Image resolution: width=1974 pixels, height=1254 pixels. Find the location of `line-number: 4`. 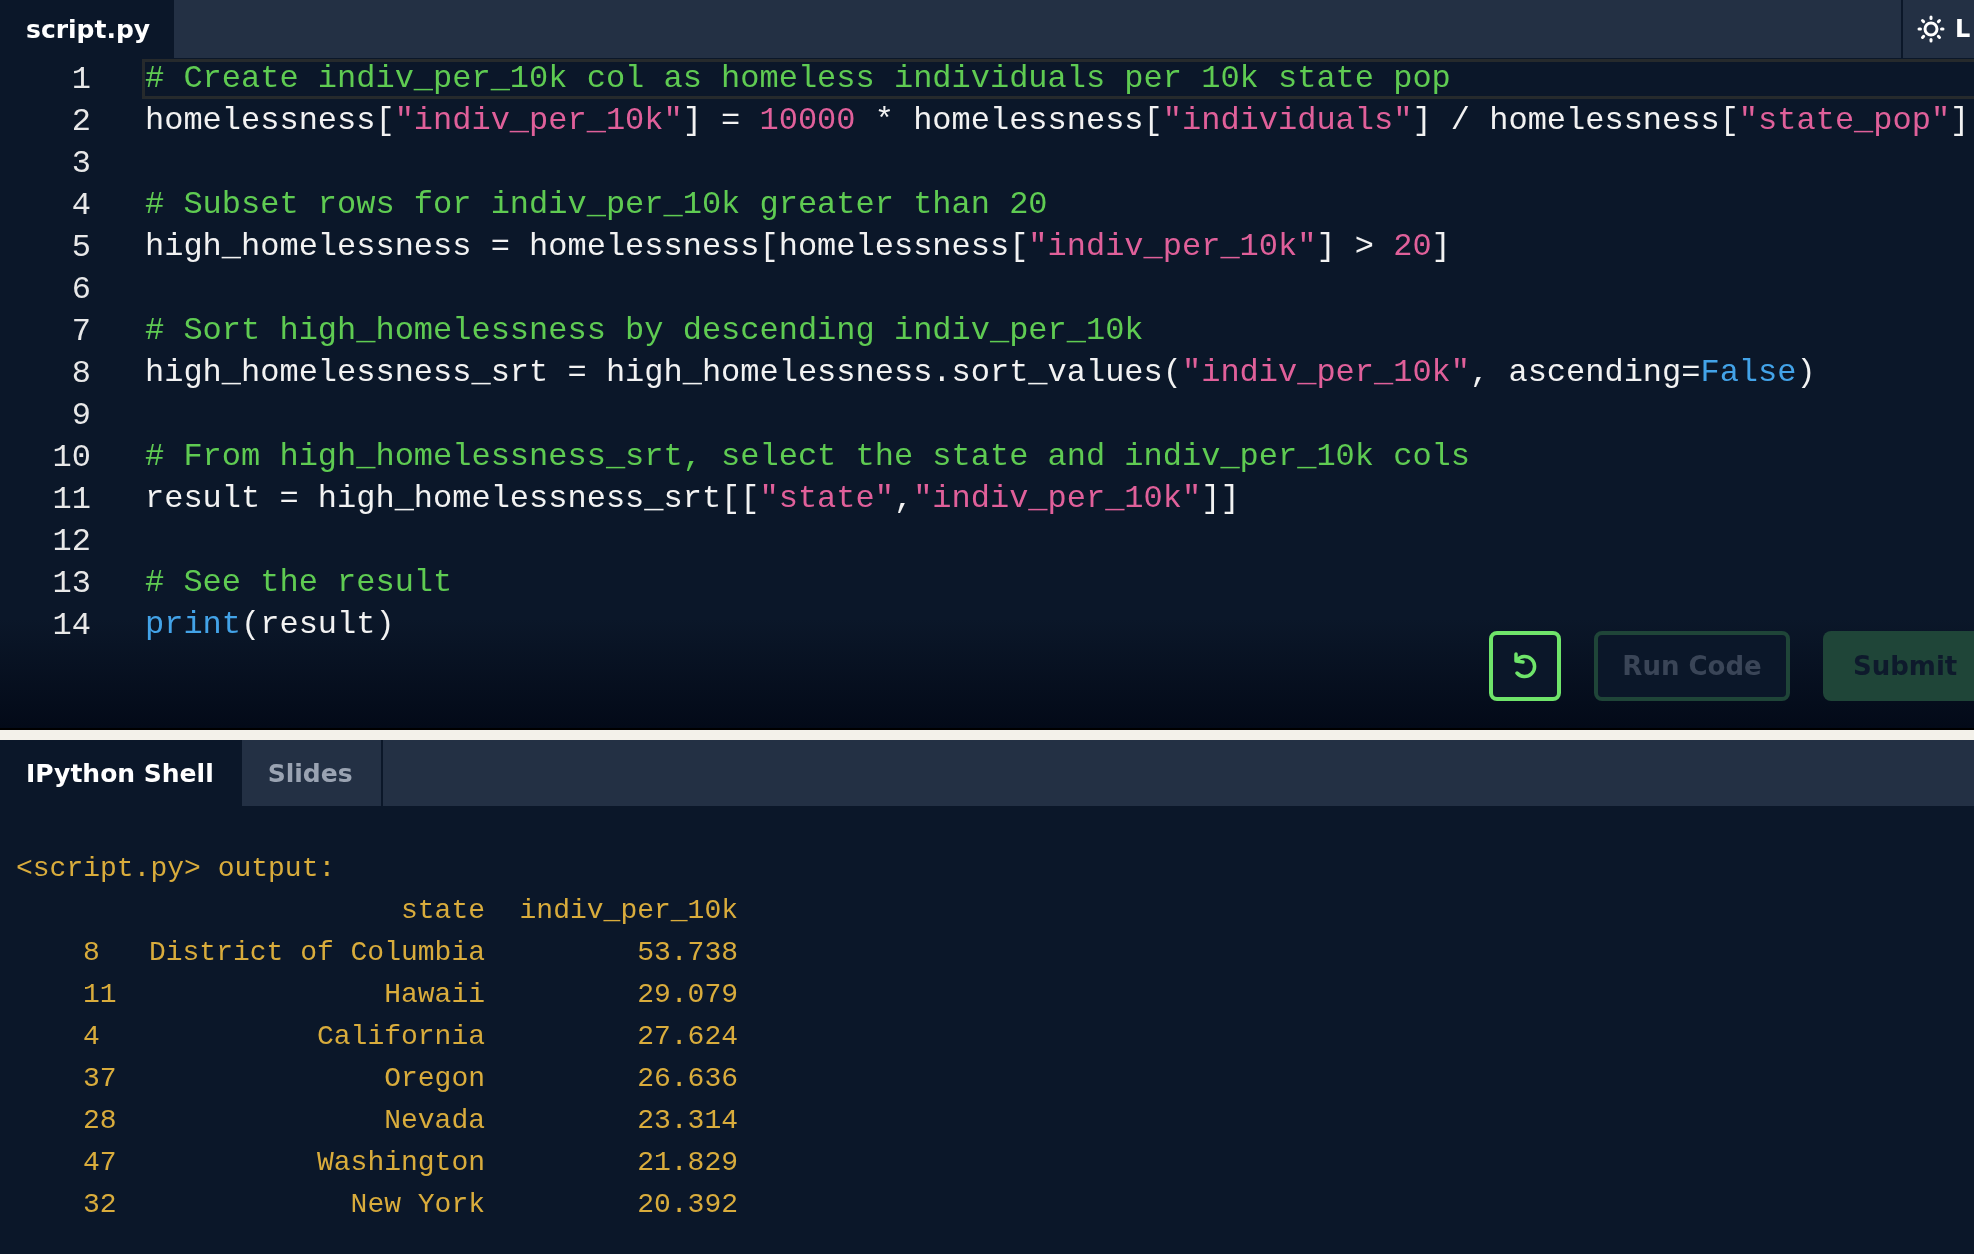

line-number: 4 is located at coordinates (80, 205).